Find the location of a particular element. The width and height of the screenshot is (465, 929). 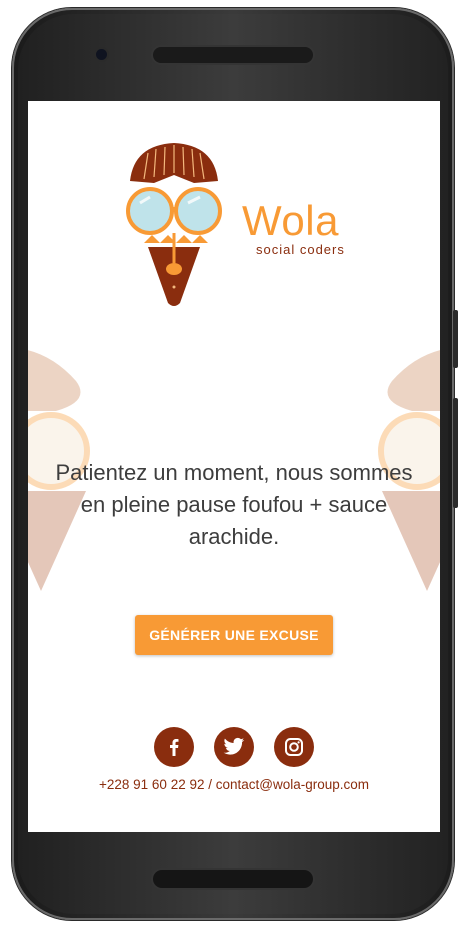

mask-logo-icon is located at coordinates (174, 224).